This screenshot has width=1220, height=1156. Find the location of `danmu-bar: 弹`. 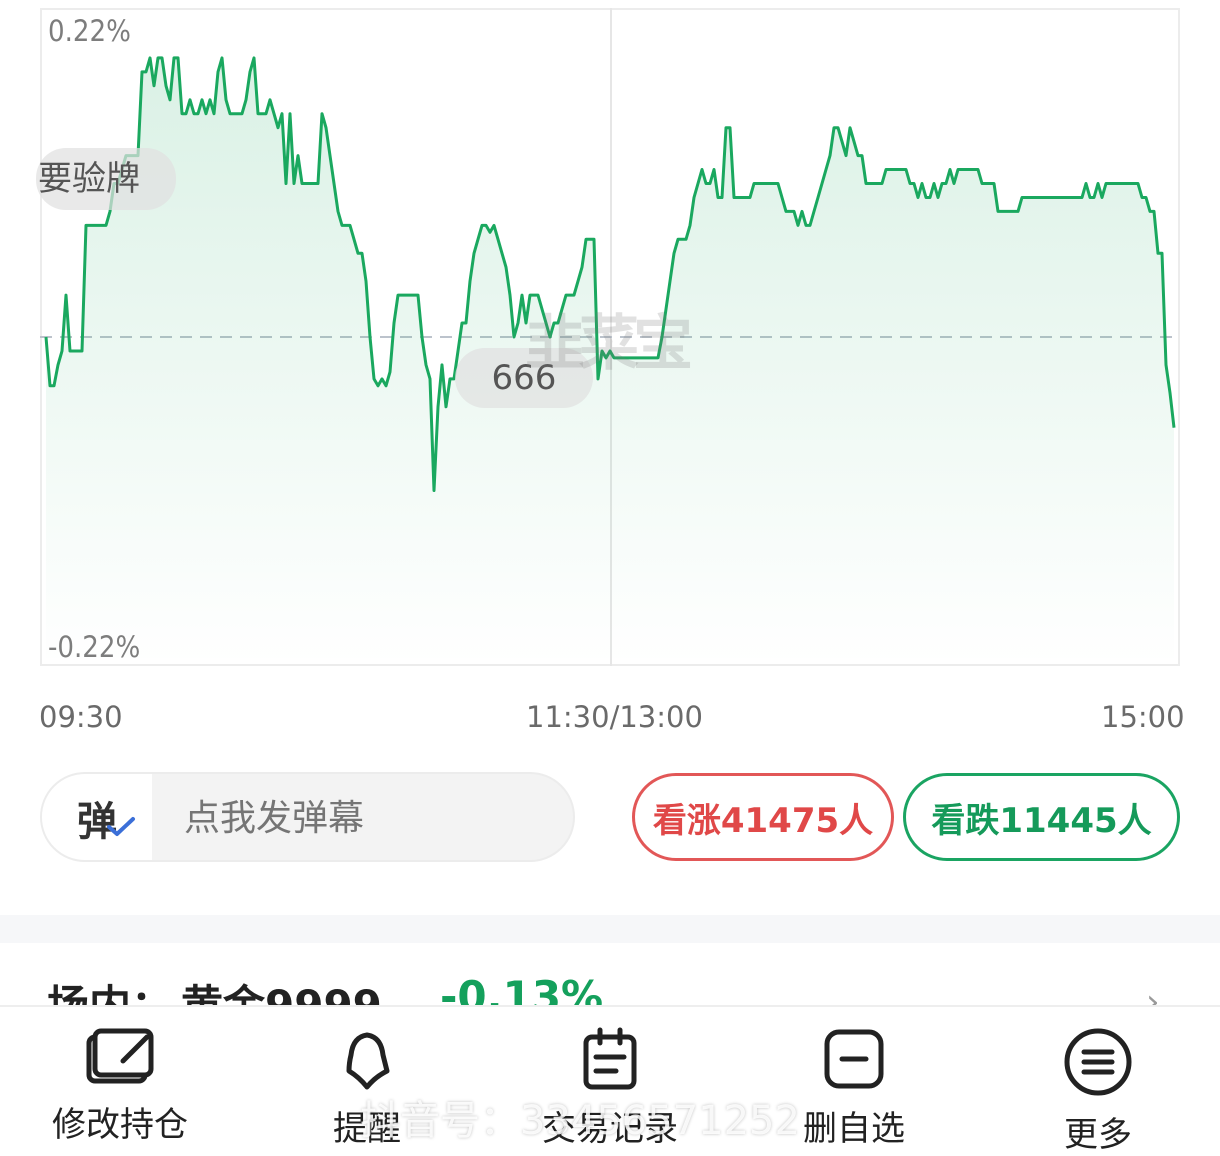

danmu-bar: 弹 is located at coordinates (307, 817).